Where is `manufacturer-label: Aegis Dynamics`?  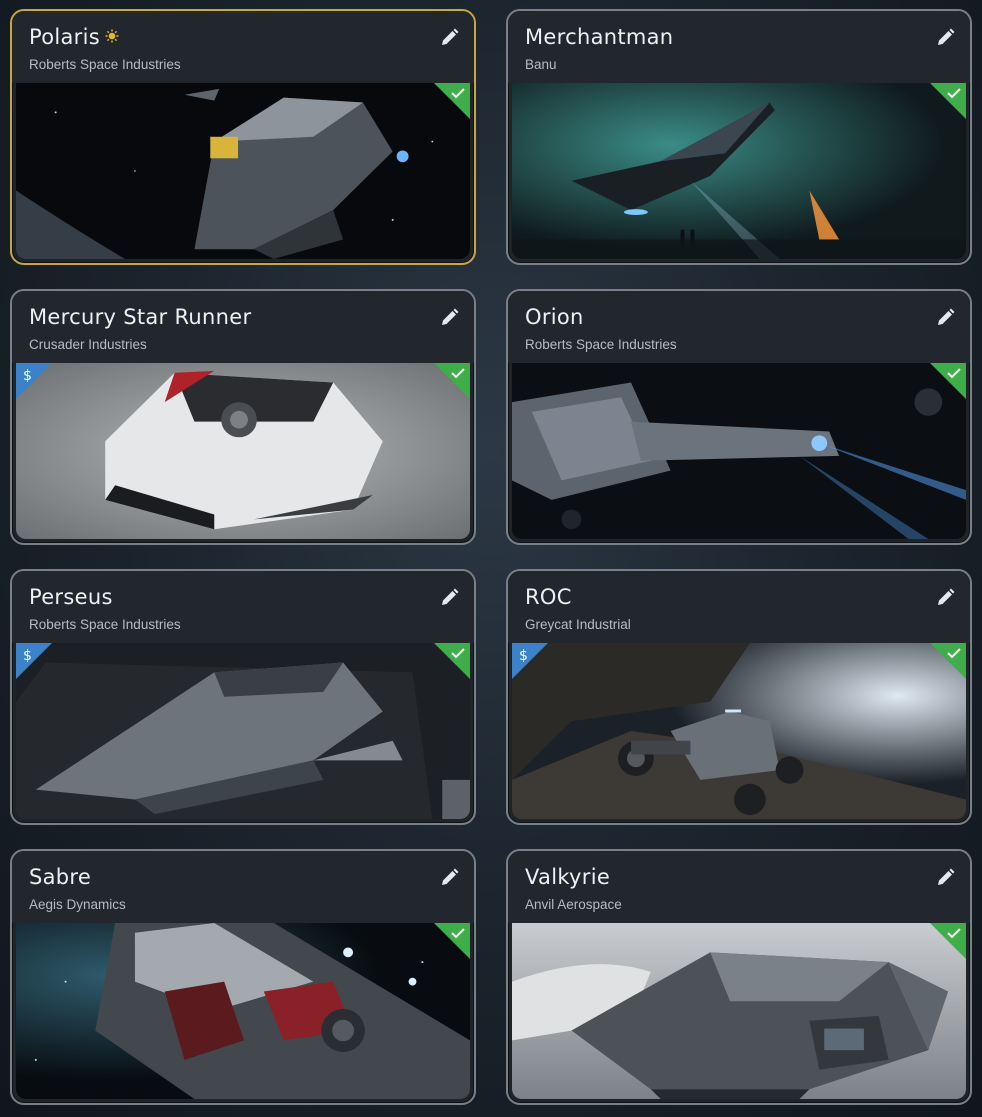
manufacturer-label: Aegis Dynamics is located at coordinates (77, 904).